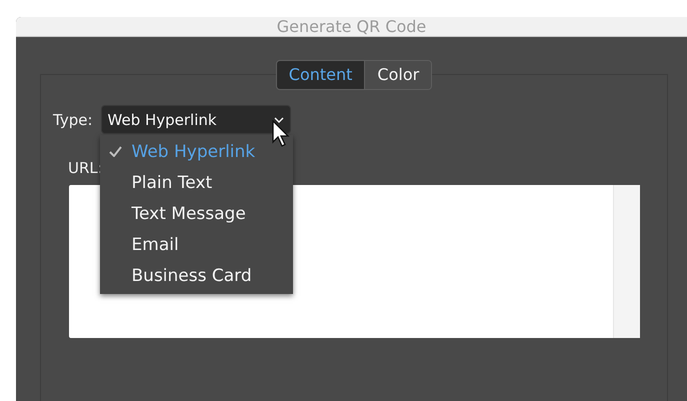  Describe the element at coordinates (196, 244) in the screenshot. I see `menu-item: Email` at that location.